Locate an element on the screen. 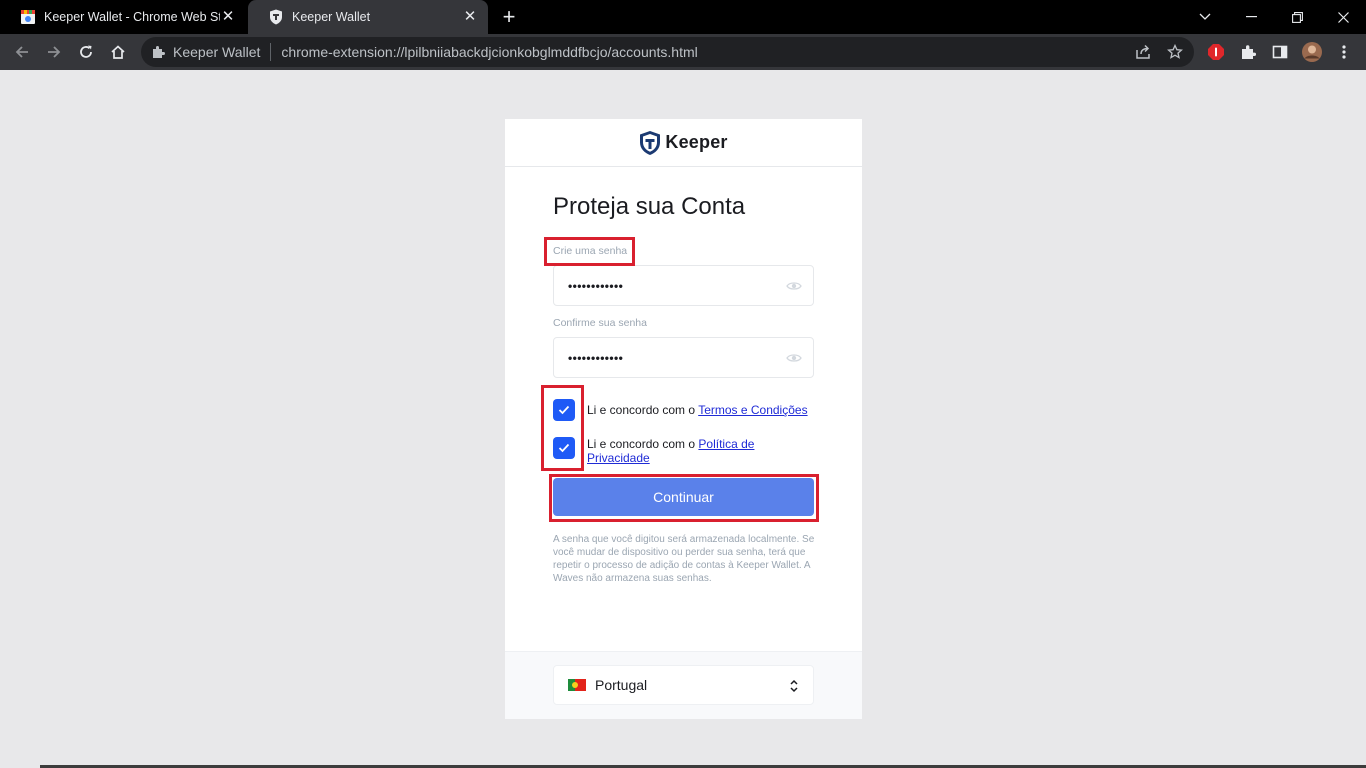 This screenshot has height=768, width=1366. web-store-icon is located at coordinates (28, 17).